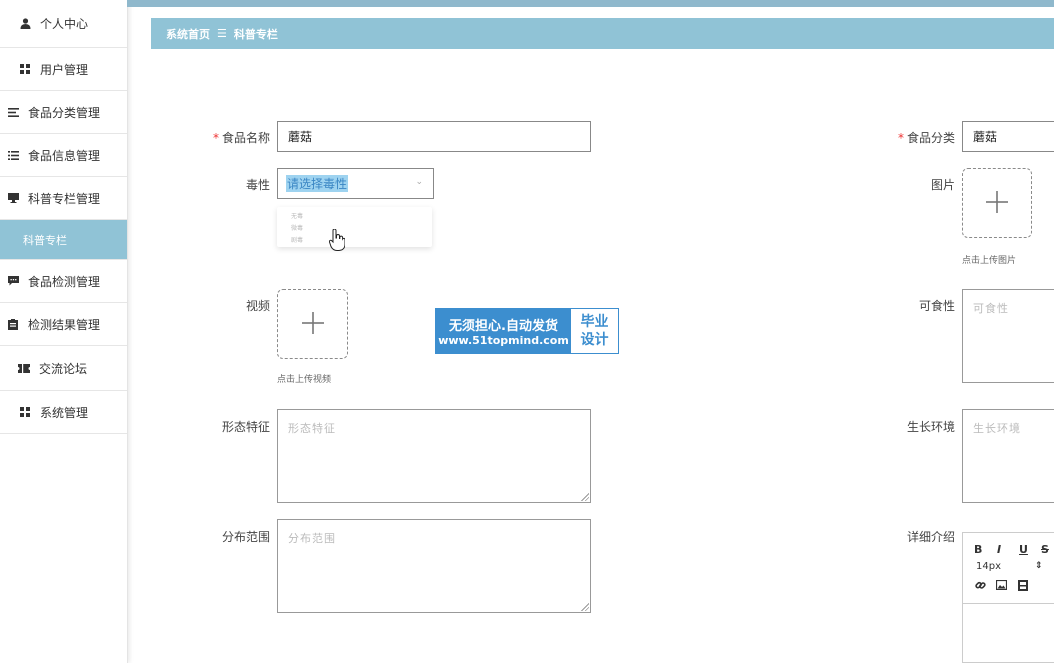  I want to click on sidebar-item-label: 个人中心, so click(64, 24).